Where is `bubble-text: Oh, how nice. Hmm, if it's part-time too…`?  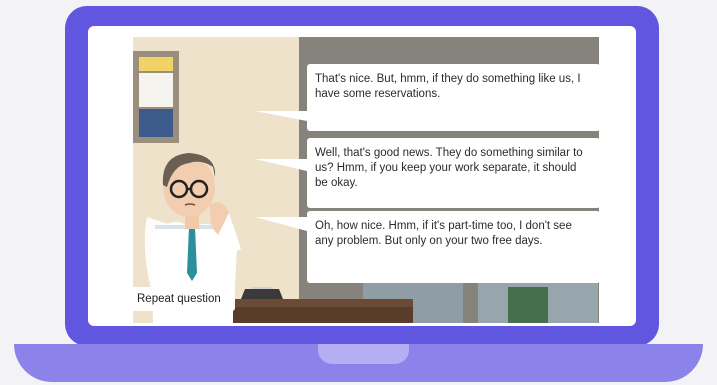 bubble-text: Oh, how nice. Hmm, if it's part-time too… is located at coordinates (443, 233).